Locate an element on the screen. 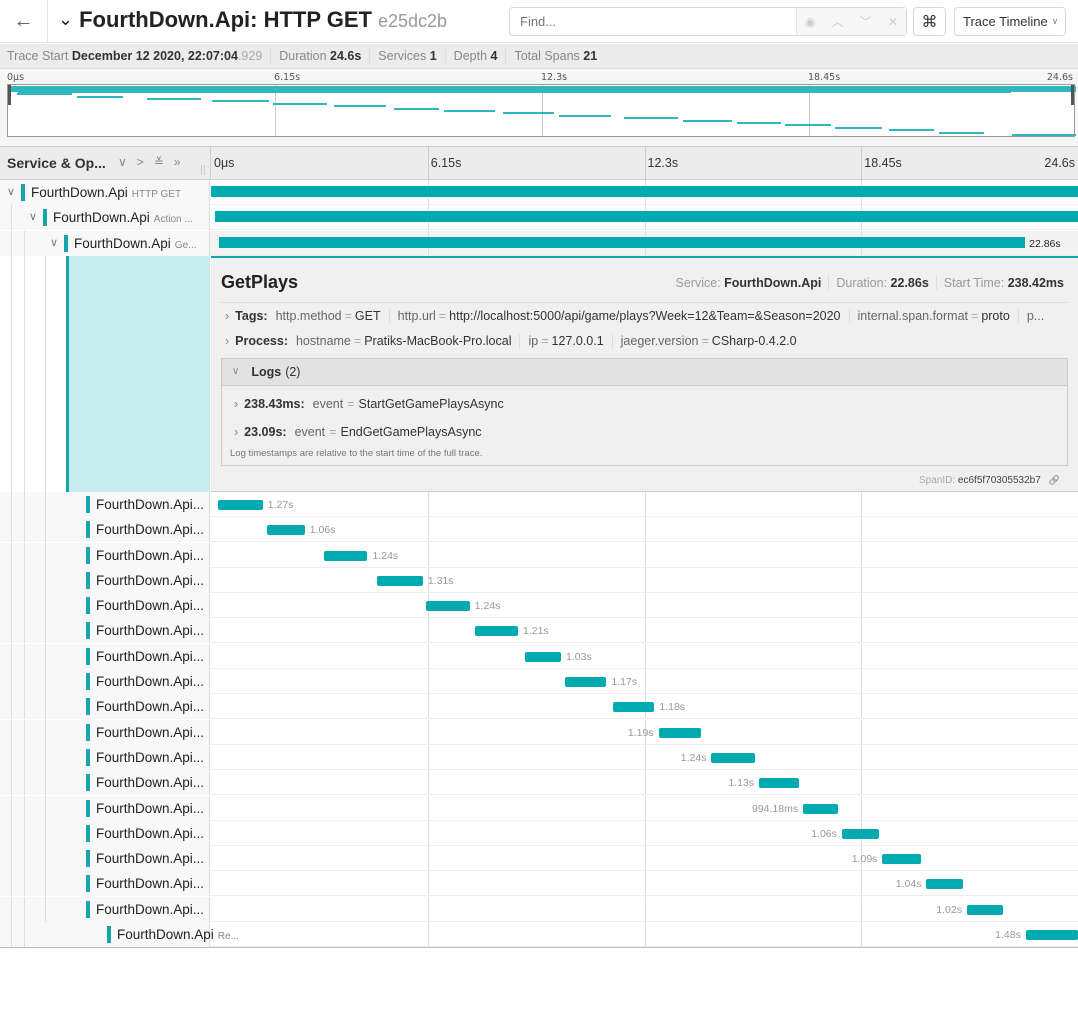 The width and height of the screenshot is (1078, 1017). expand-one-icon: > is located at coordinates (140, 162).